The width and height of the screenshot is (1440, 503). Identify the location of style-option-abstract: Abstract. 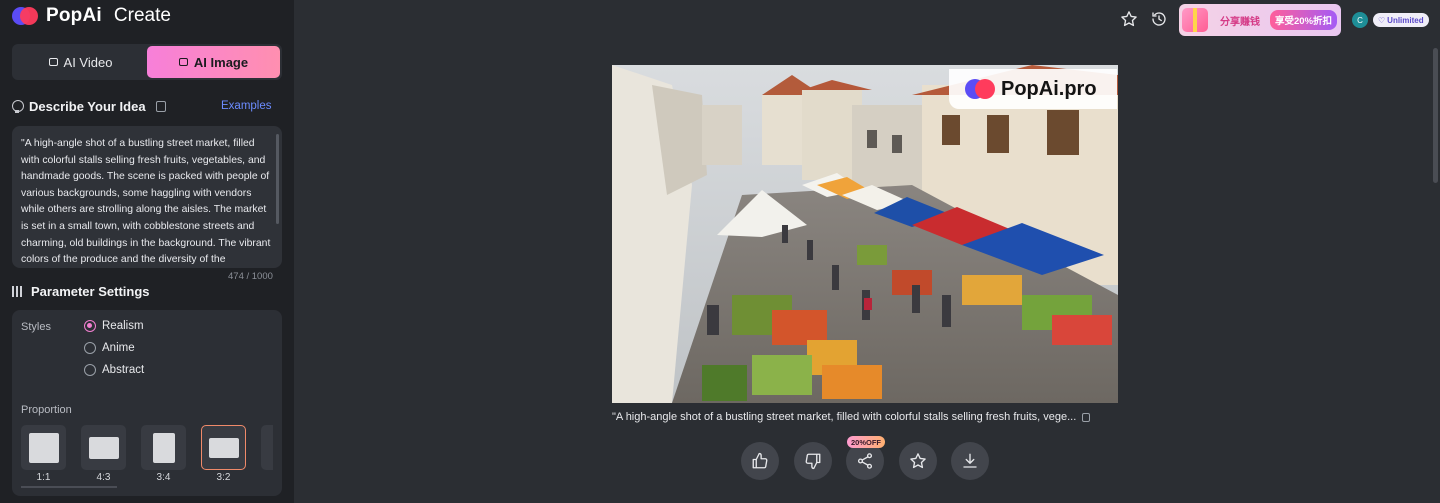
(114, 370).